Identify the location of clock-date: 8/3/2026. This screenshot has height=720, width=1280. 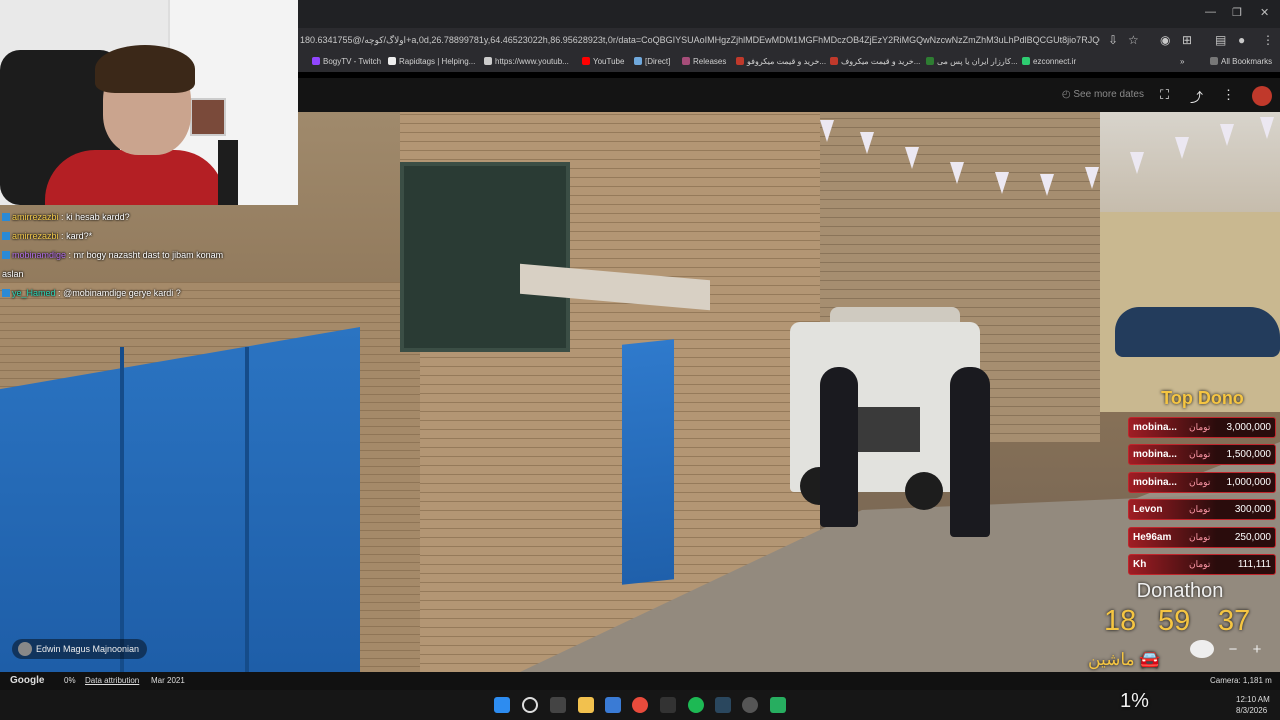
(1251, 710).